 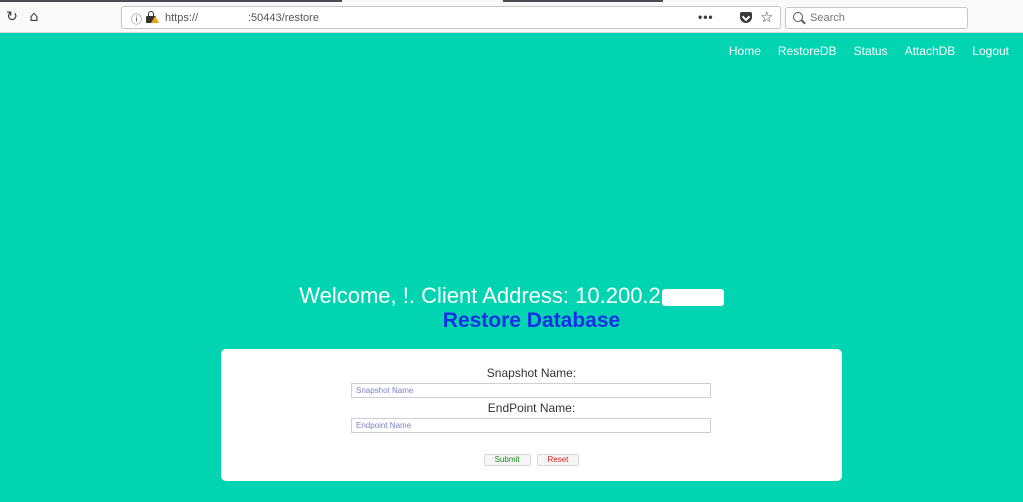 I want to click on address-redaction, so click(x=692, y=297).